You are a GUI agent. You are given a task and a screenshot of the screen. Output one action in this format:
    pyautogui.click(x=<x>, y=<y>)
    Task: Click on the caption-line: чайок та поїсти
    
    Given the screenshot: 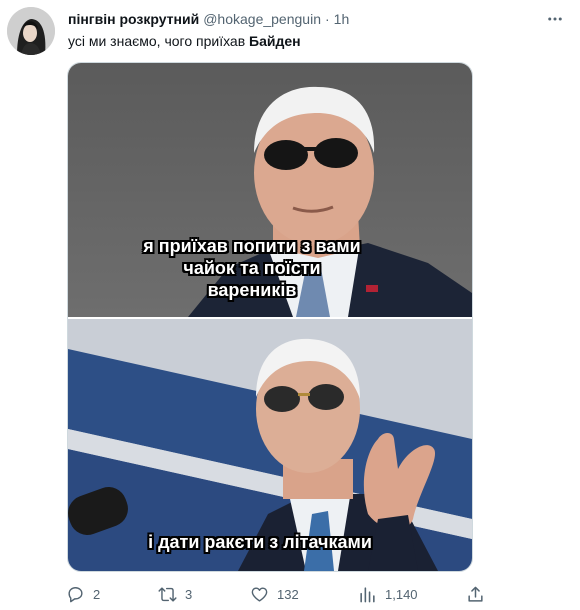 What is the action you would take?
    pyautogui.click(x=252, y=268)
    